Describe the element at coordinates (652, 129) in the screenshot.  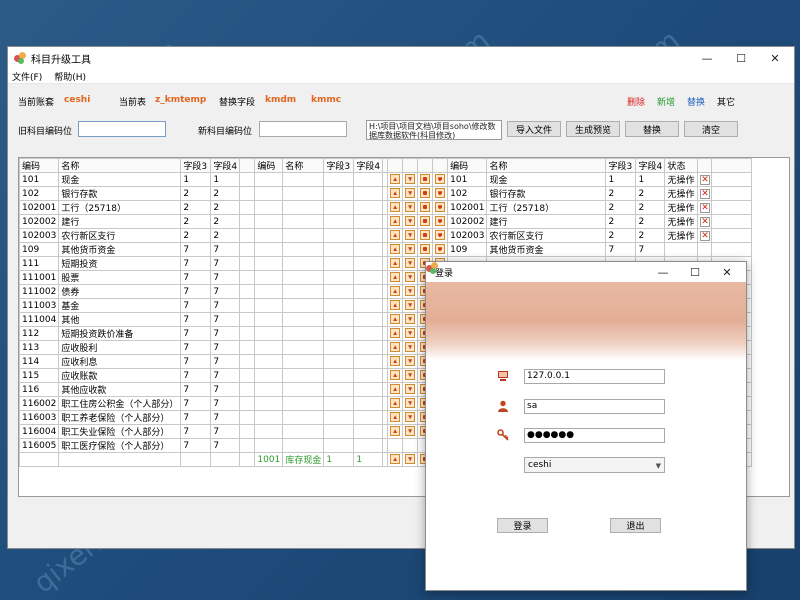
I see `replace-button: 替换` at that location.